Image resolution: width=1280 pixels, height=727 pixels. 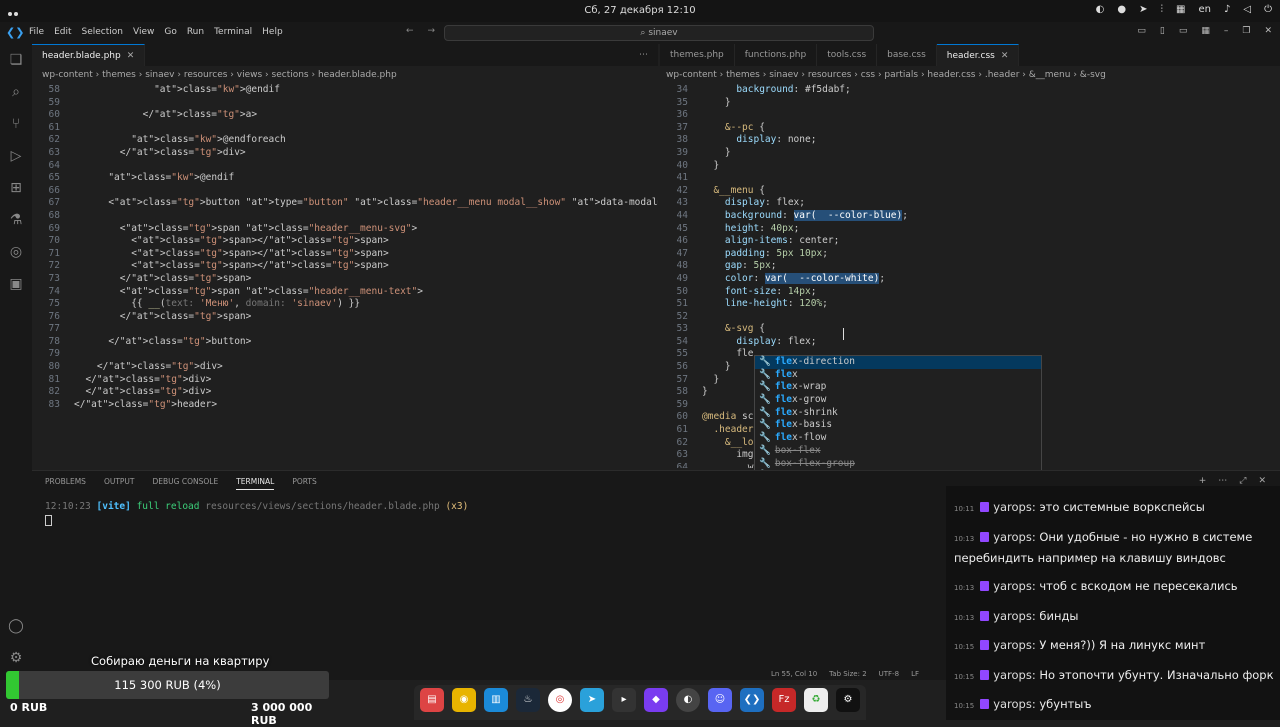 What do you see at coordinates (249, 75) in the screenshot?
I see `breadcrumb-item: views` at bounding box center [249, 75].